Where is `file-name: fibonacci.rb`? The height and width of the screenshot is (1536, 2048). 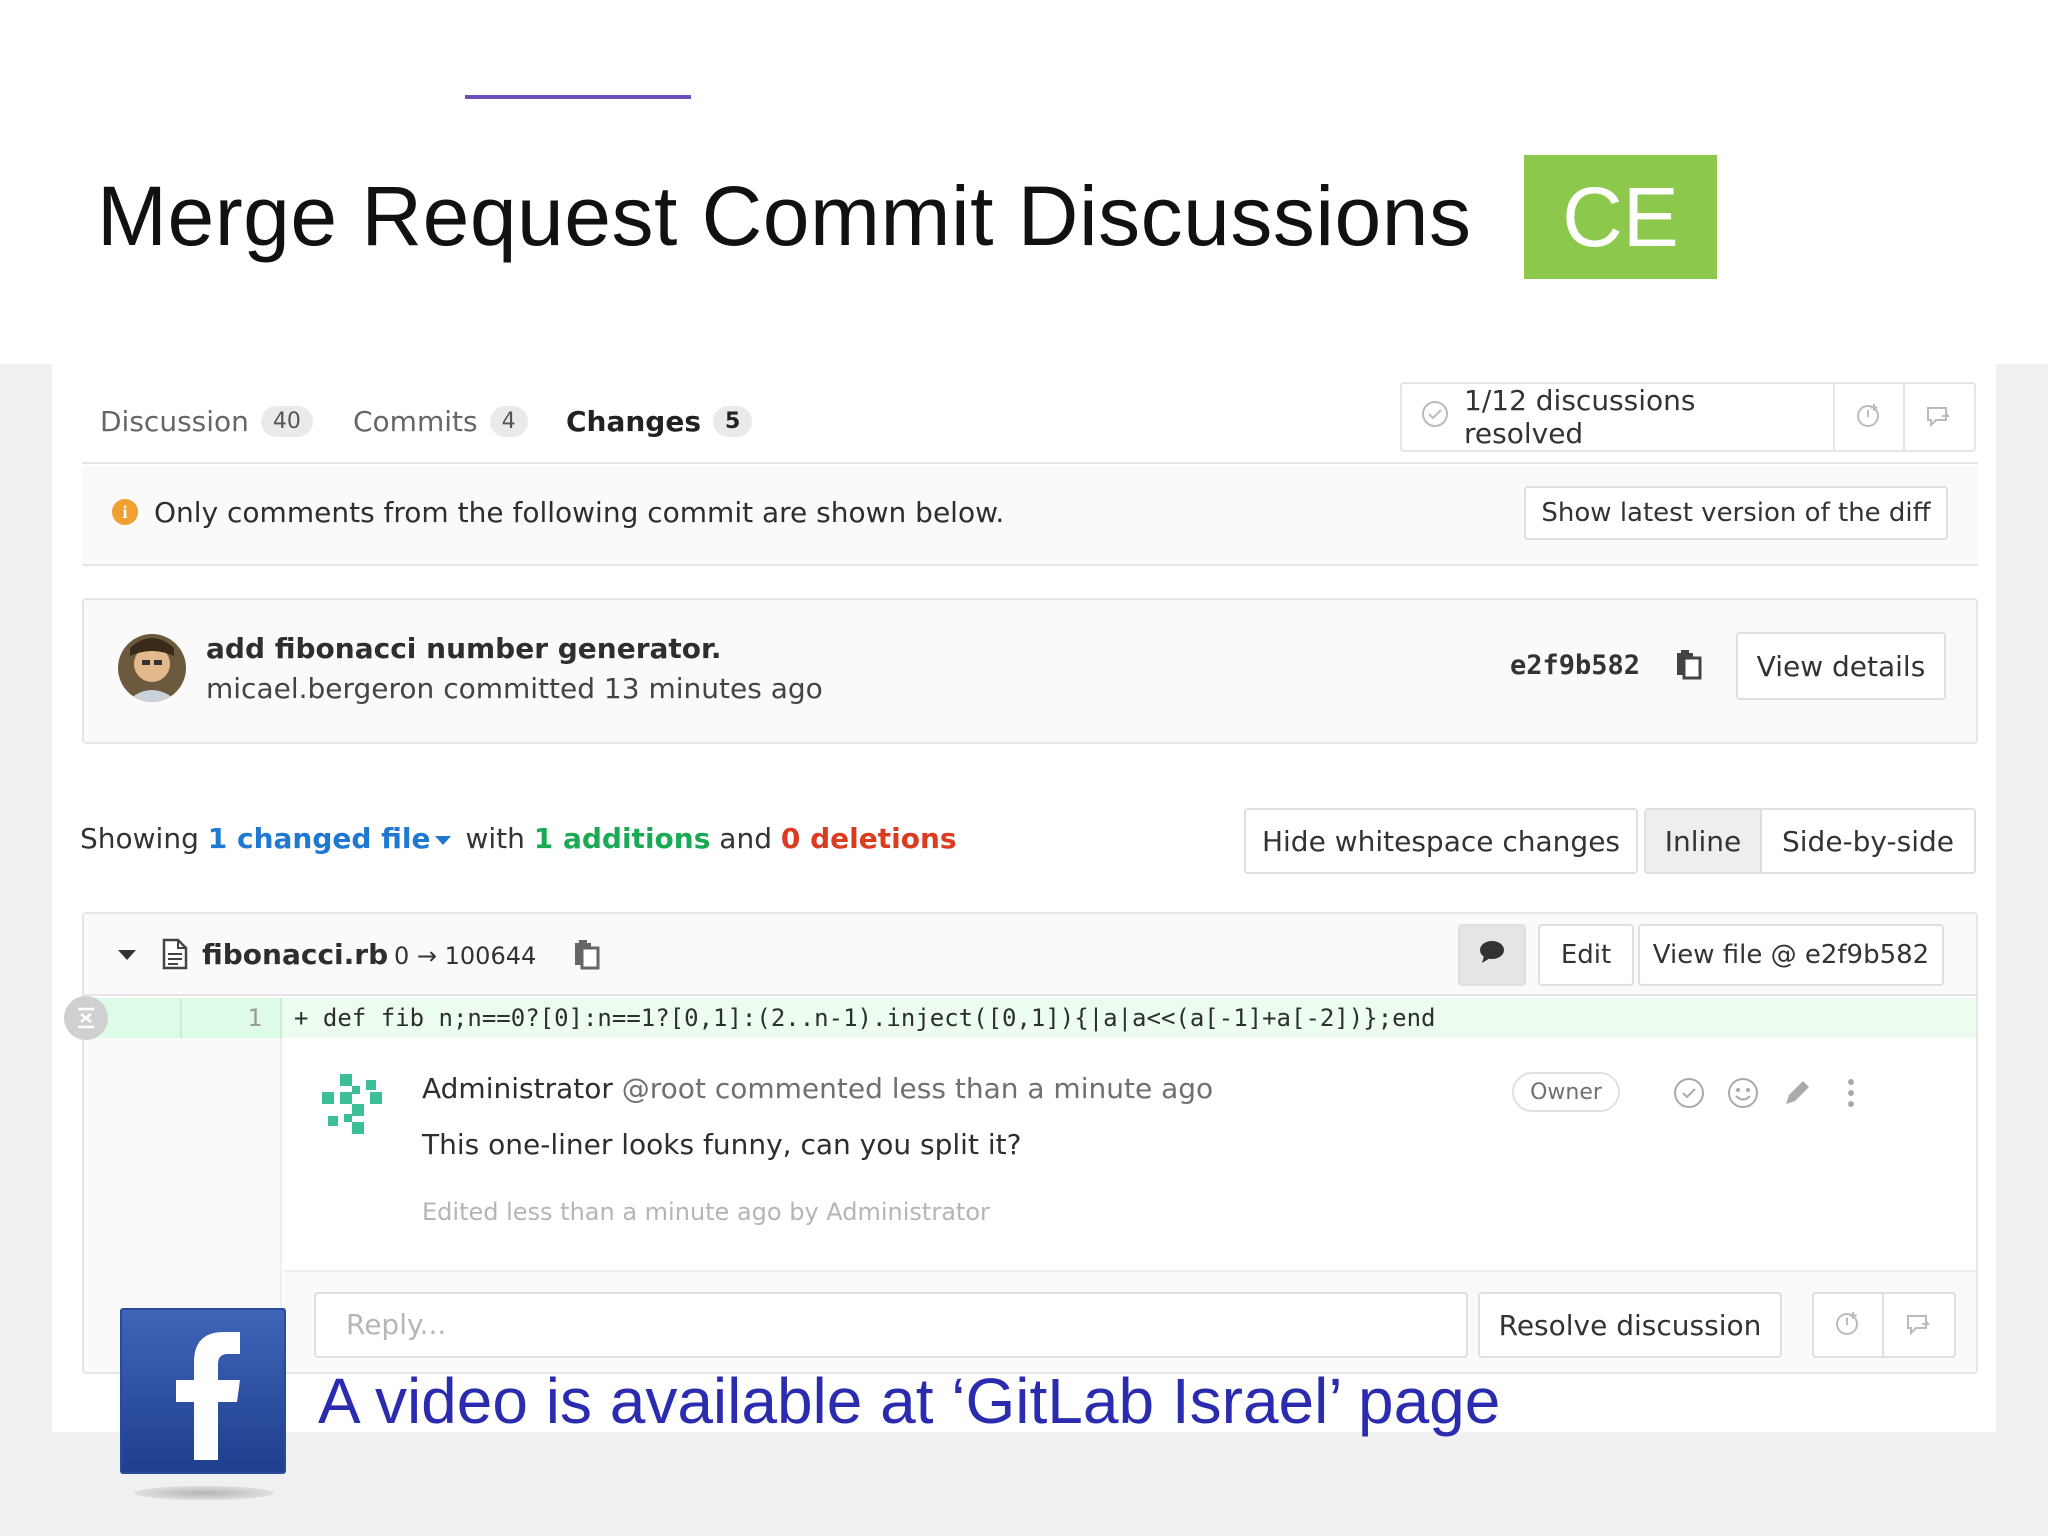 file-name: fibonacci.rb is located at coordinates (295, 954).